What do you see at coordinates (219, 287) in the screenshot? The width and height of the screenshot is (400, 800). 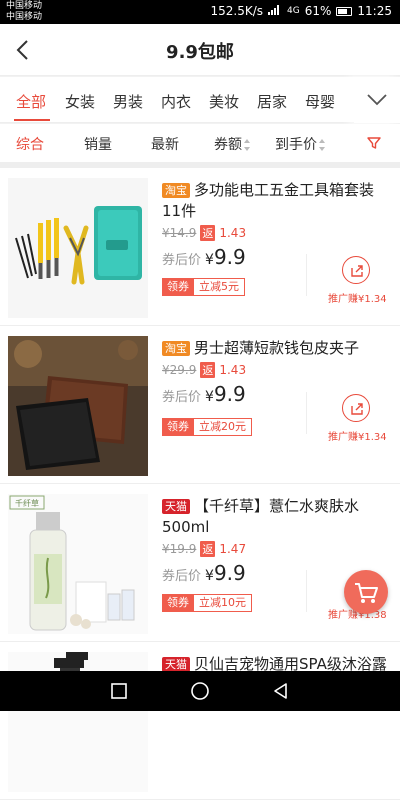 I see `coupon-amount: 立减5元` at bounding box center [219, 287].